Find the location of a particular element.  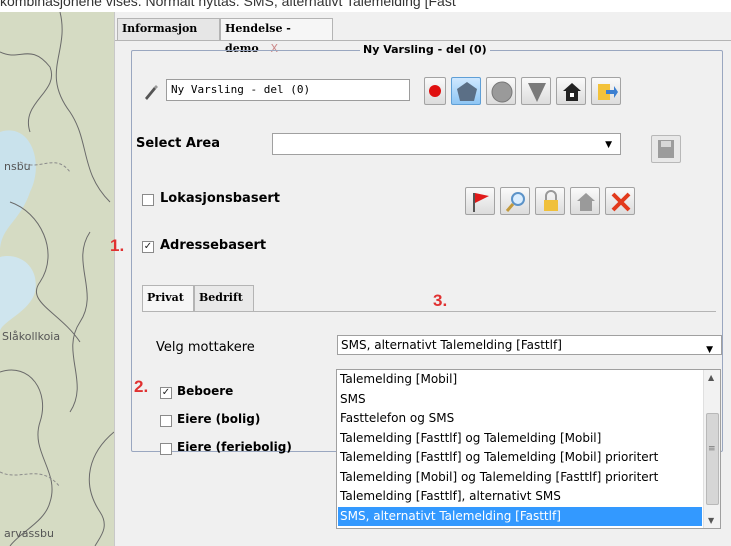

zoom-button is located at coordinates (515, 201).